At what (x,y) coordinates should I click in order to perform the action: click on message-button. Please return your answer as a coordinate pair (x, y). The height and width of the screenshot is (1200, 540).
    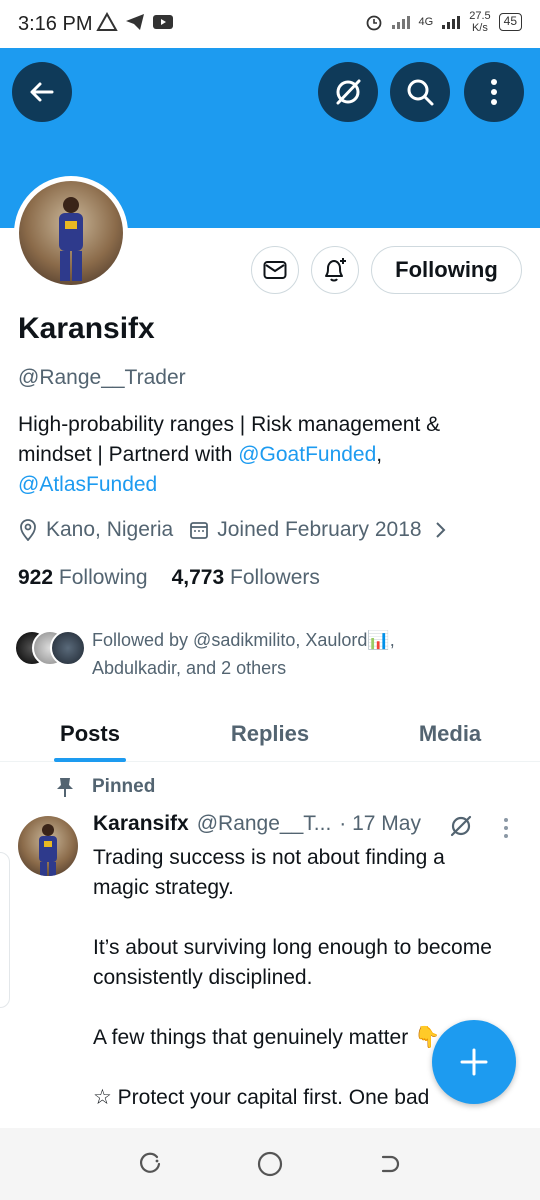
    Looking at the image, I should click on (275, 270).